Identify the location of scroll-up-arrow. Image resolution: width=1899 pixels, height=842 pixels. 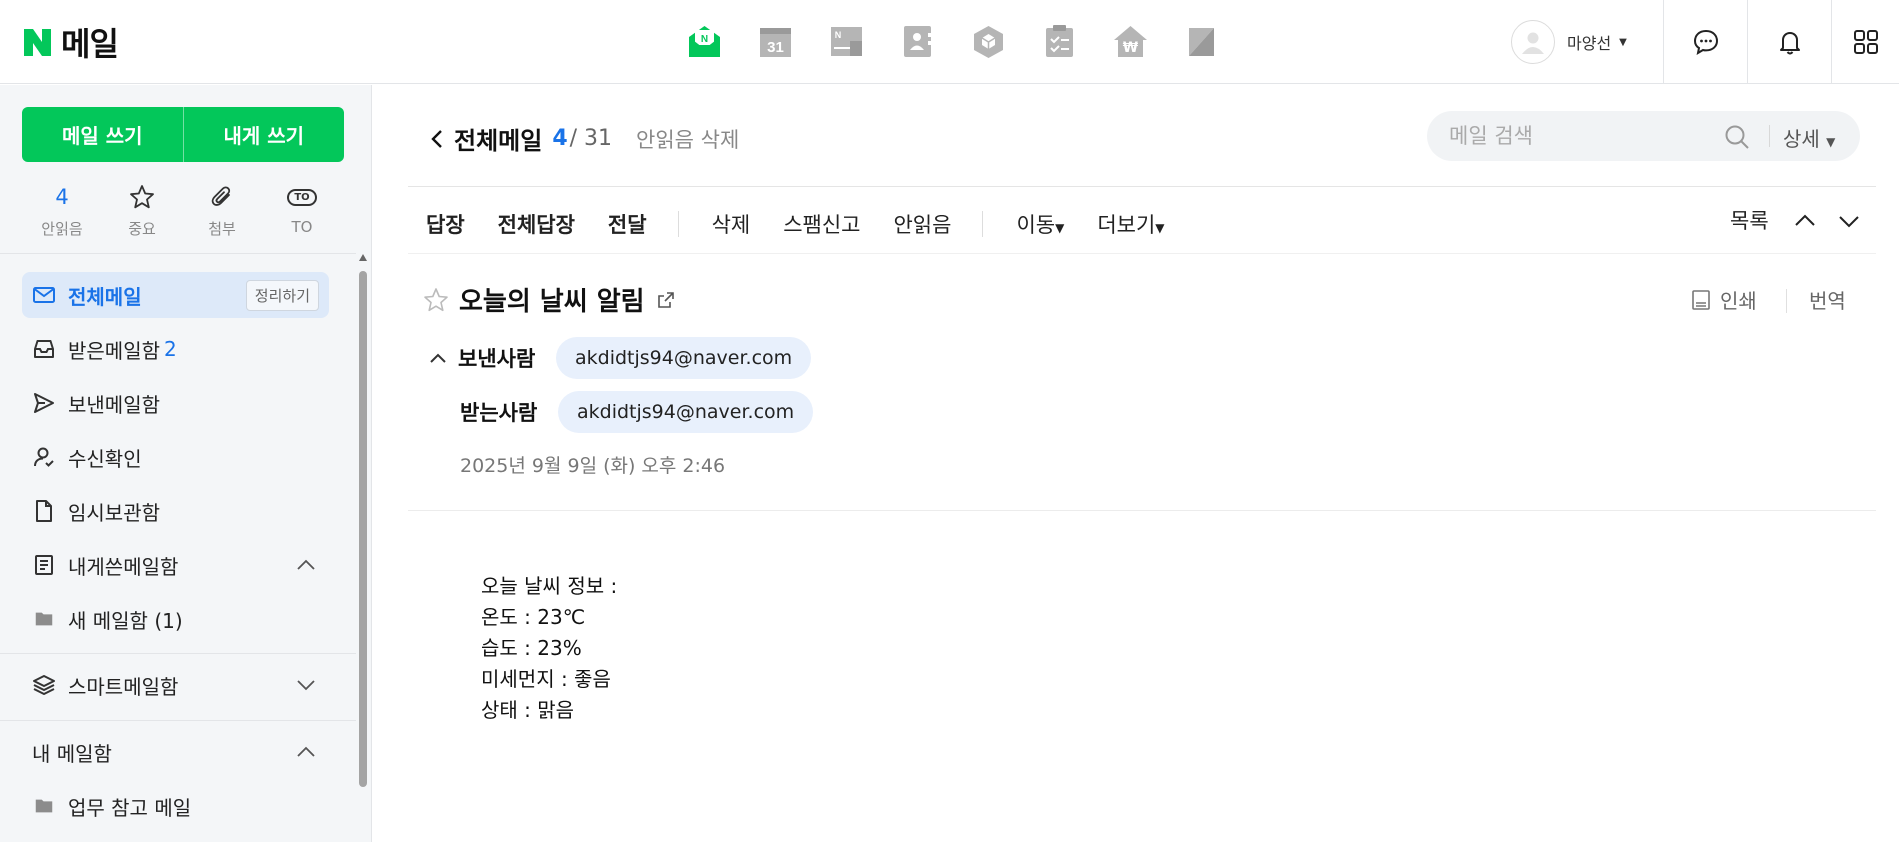
(363, 257).